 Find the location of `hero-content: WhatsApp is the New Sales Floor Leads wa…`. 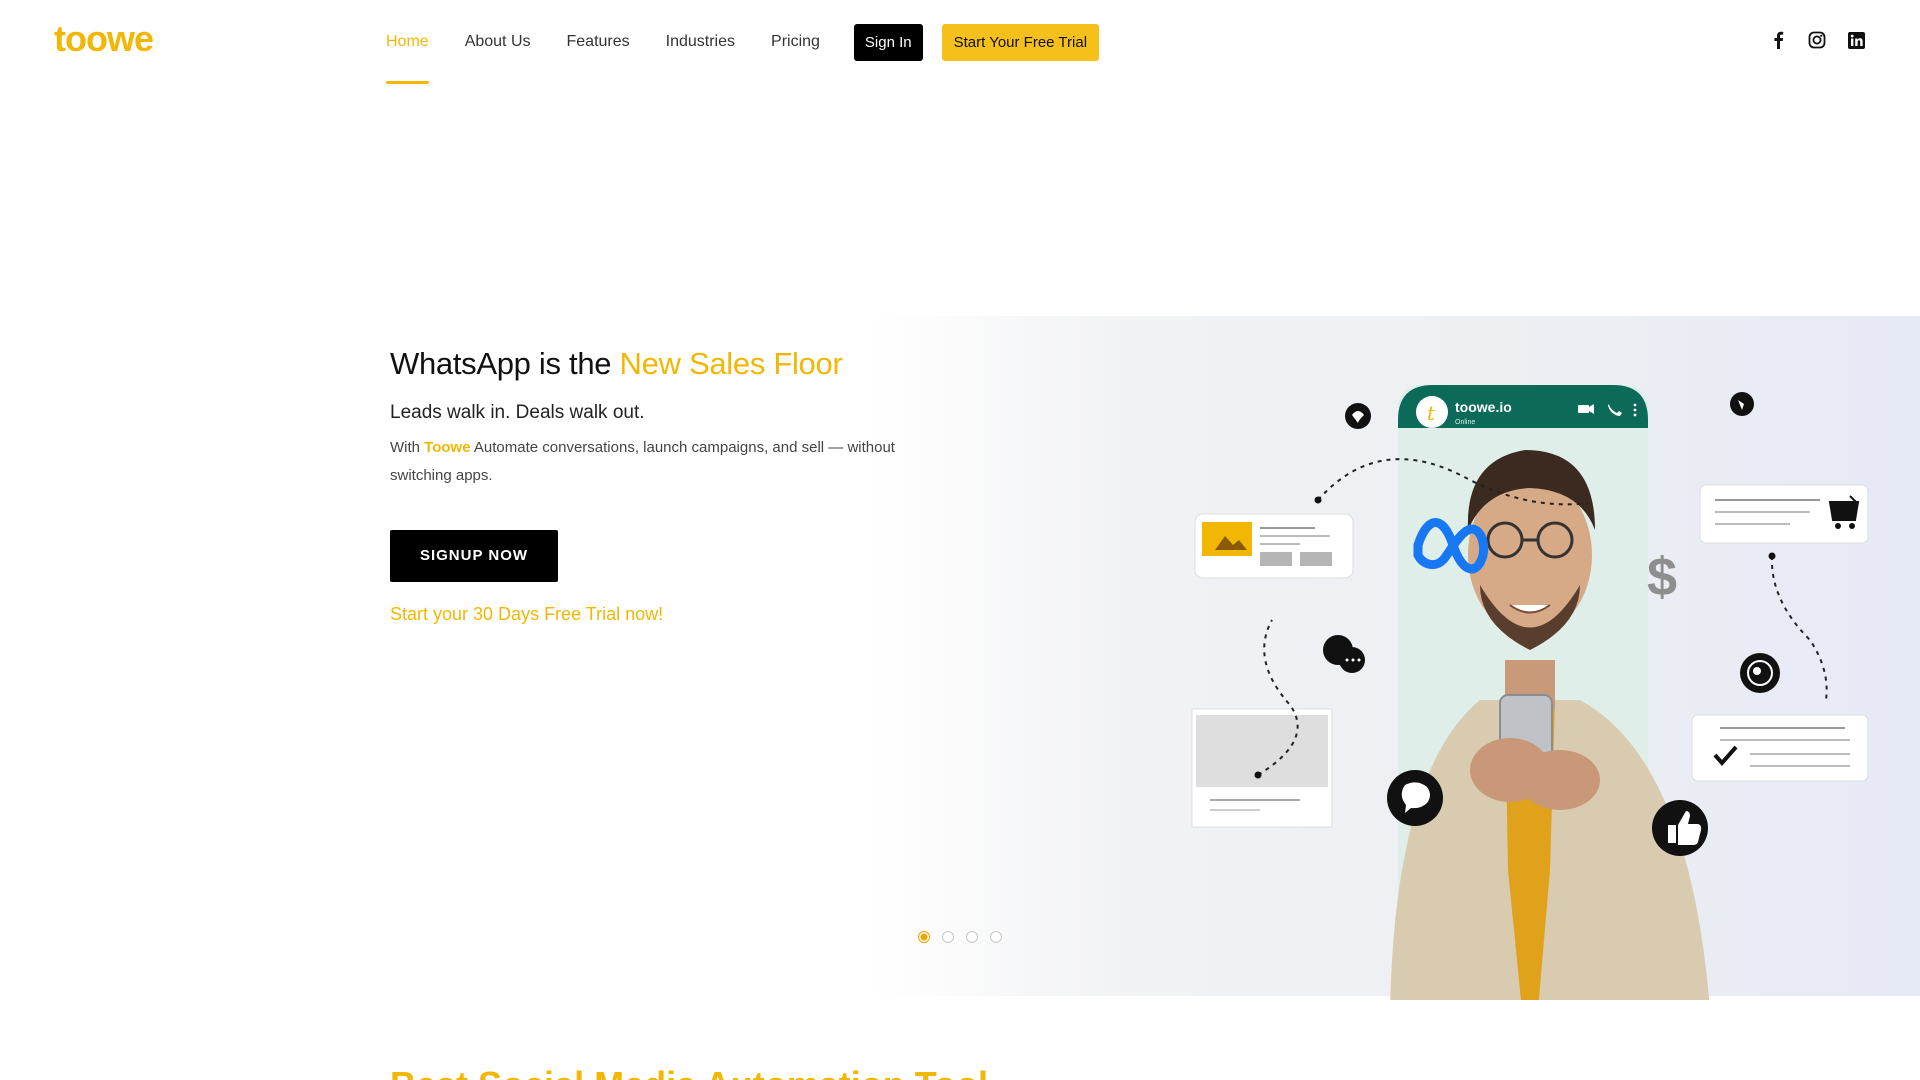

hero-content: WhatsApp is the New Sales Floor Leads wa… is located at coordinates (670, 485).